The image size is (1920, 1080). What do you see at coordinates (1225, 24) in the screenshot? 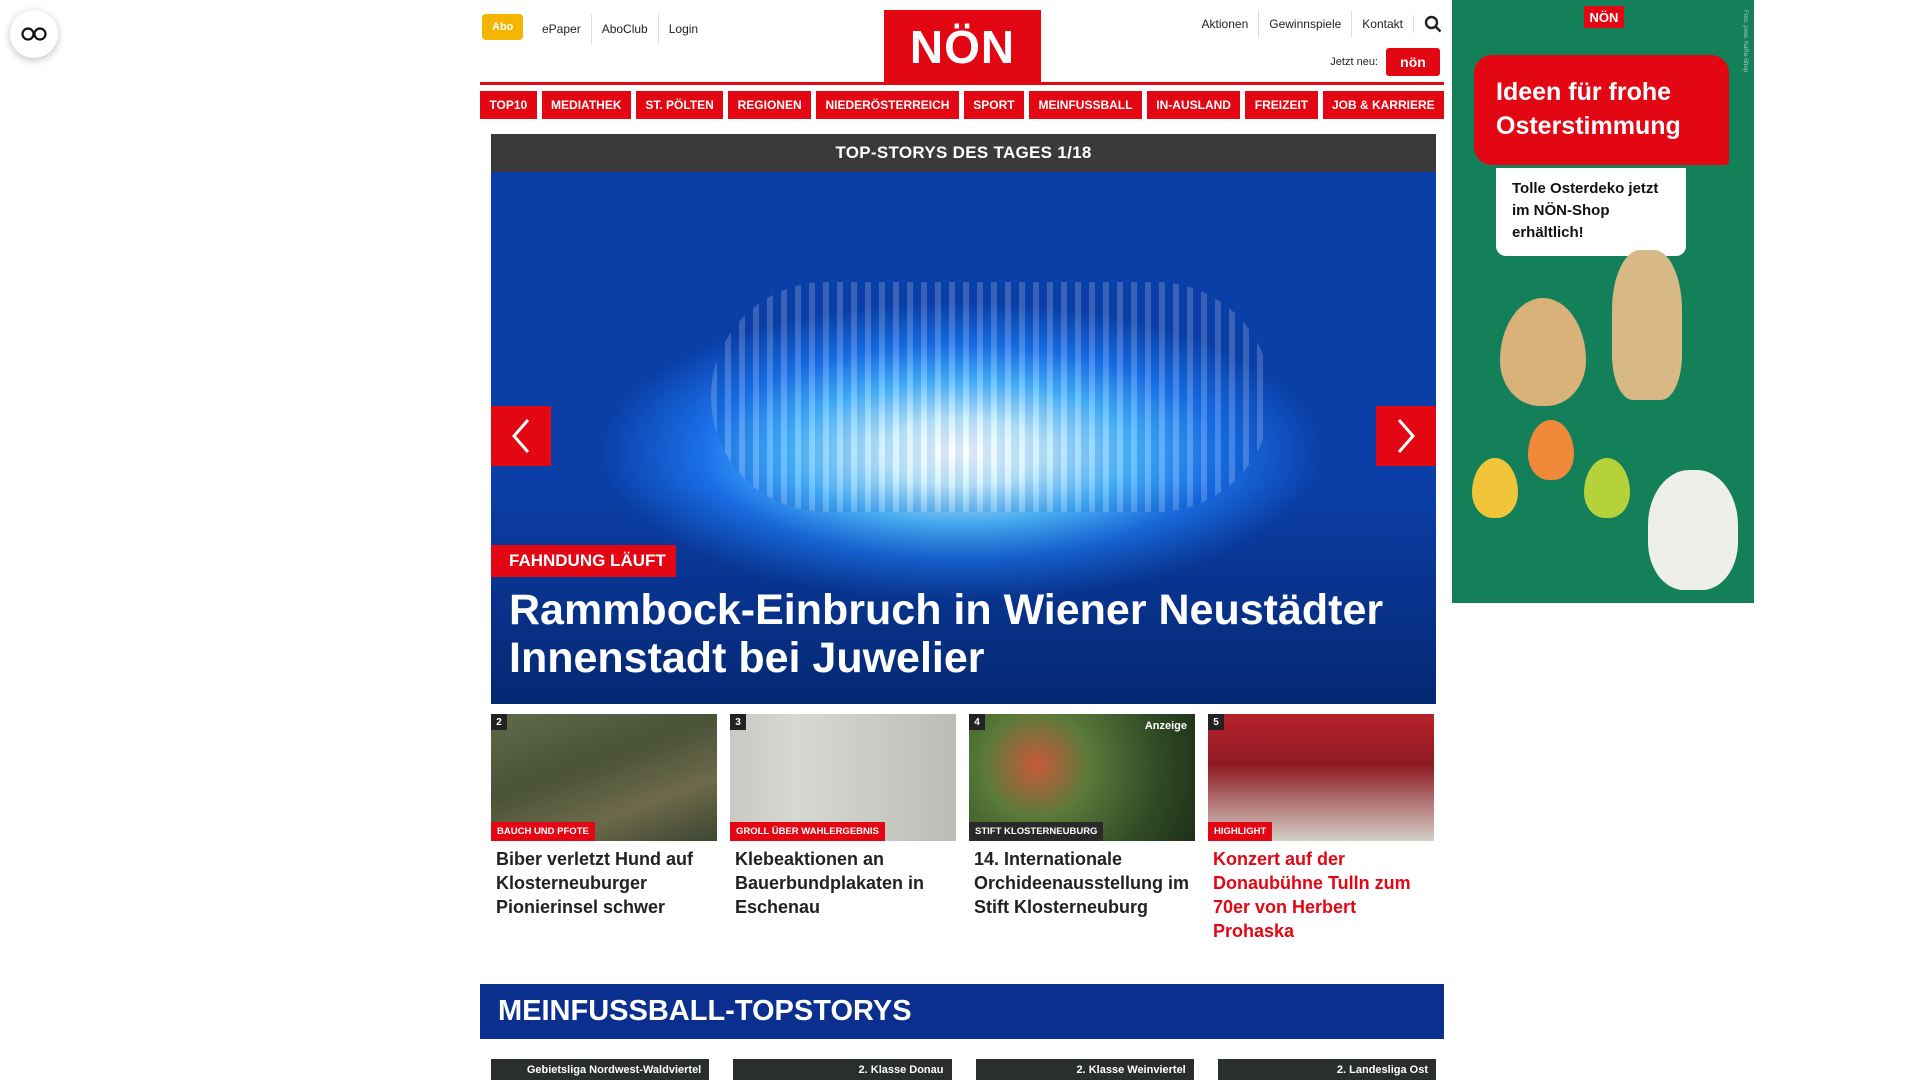
I see `aktionen-link: Aktionen` at bounding box center [1225, 24].